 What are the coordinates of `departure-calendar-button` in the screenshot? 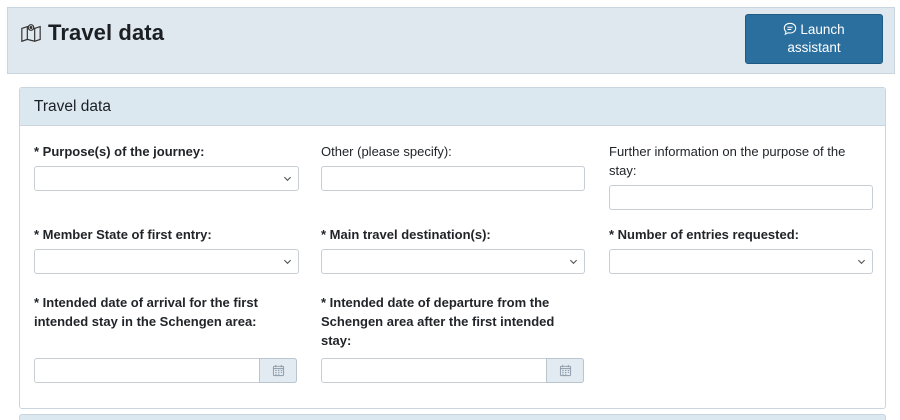 It's located at (565, 370).